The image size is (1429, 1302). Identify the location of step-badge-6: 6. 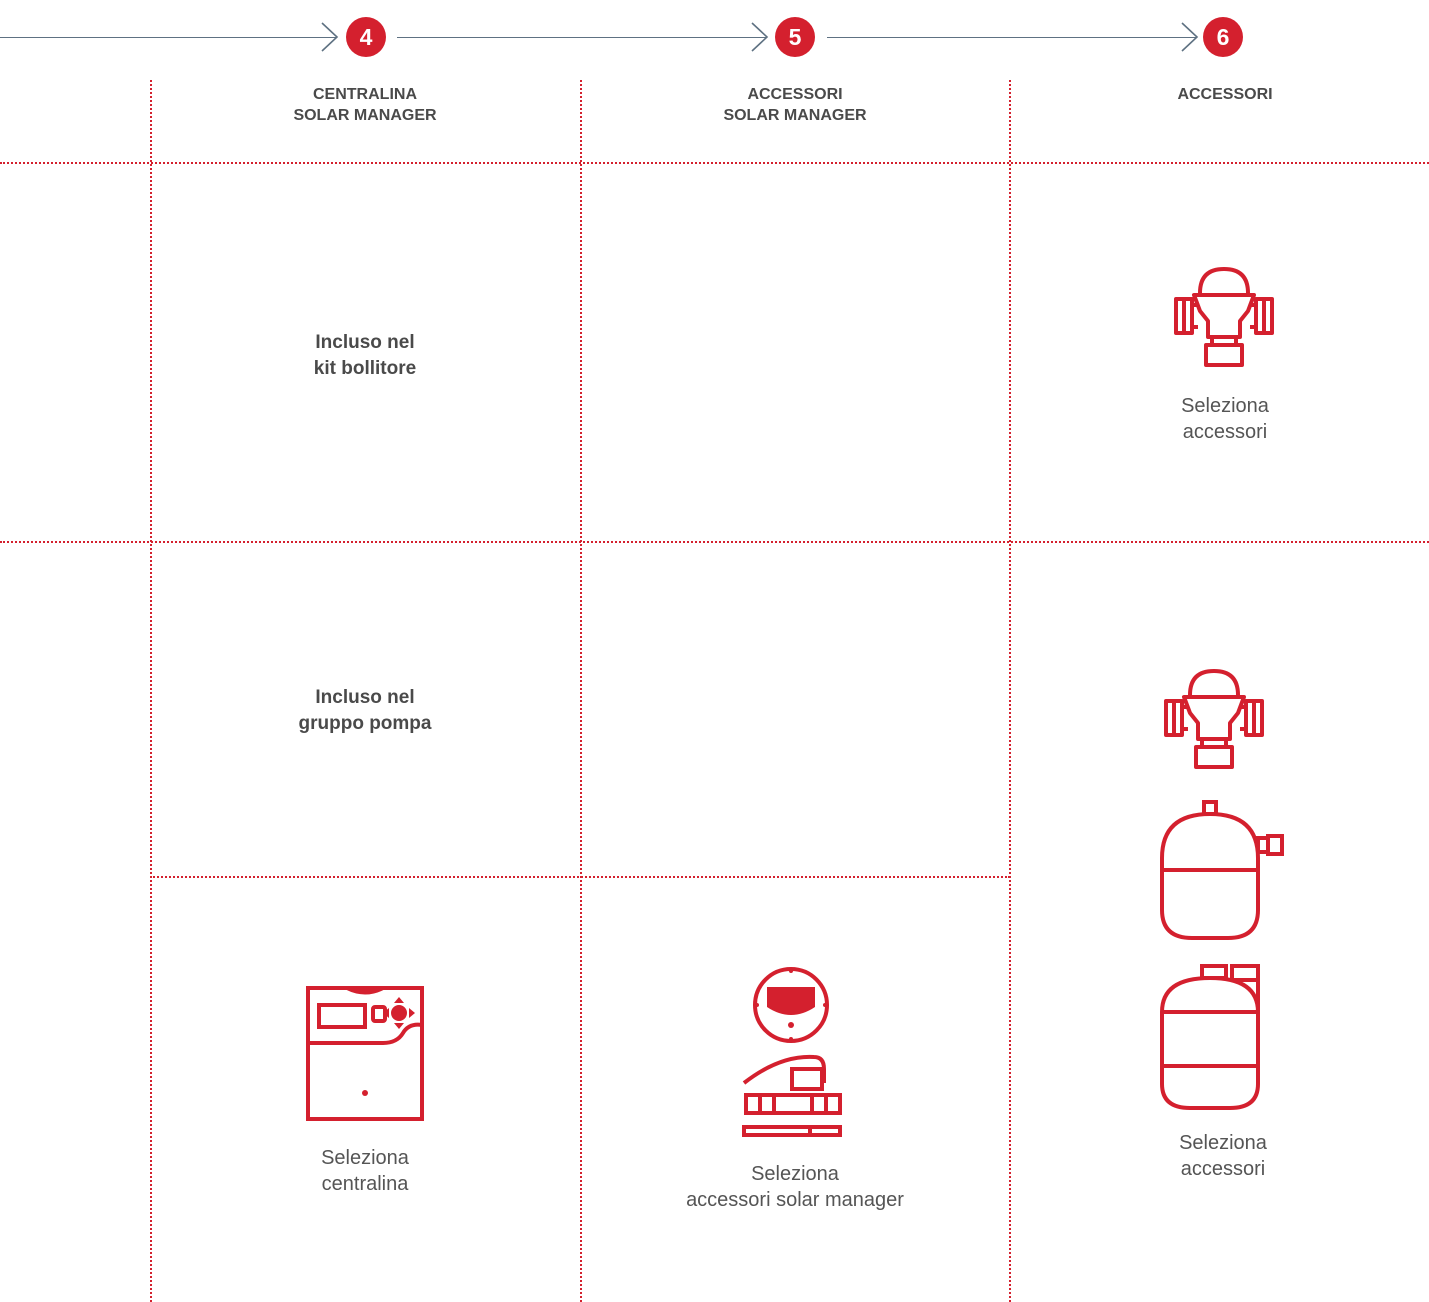
(1223, 37).